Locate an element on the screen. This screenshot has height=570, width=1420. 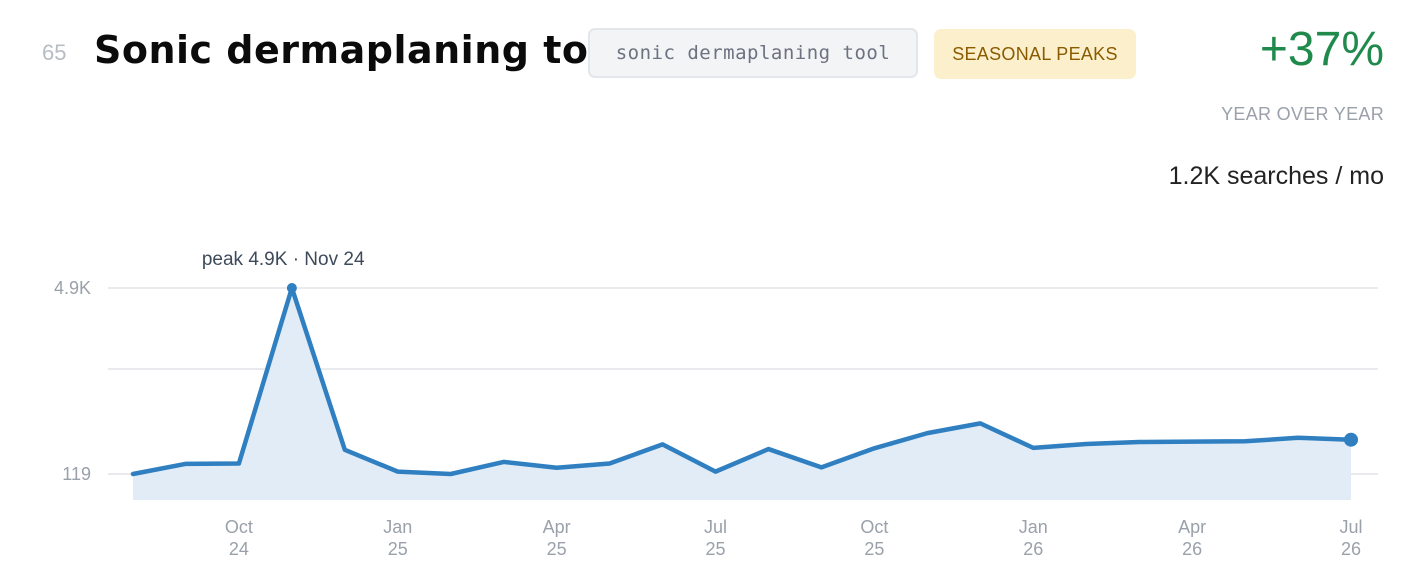
y-tick-label: 4.9K is located at coordinates (72, 288).